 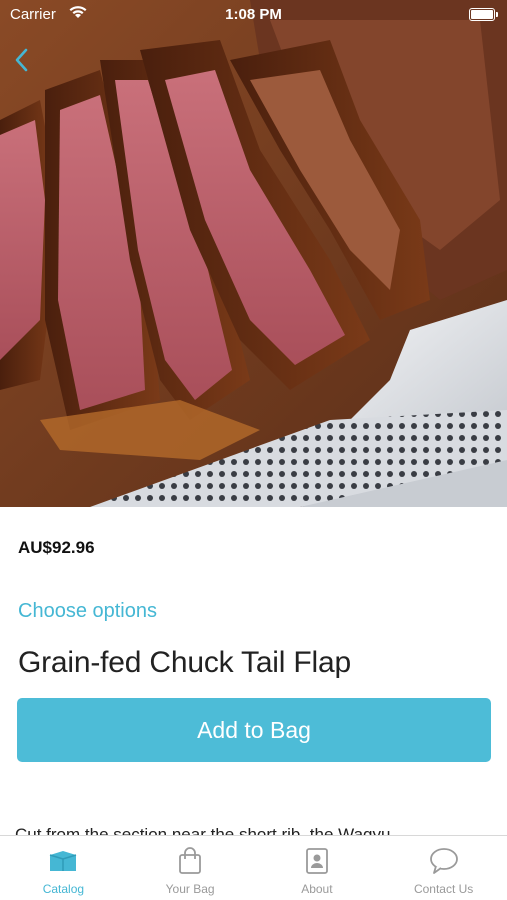 What do you see at coordinates (317, 861) in the screenshot?
I see `about-icon` at bounding box center [317, 861].